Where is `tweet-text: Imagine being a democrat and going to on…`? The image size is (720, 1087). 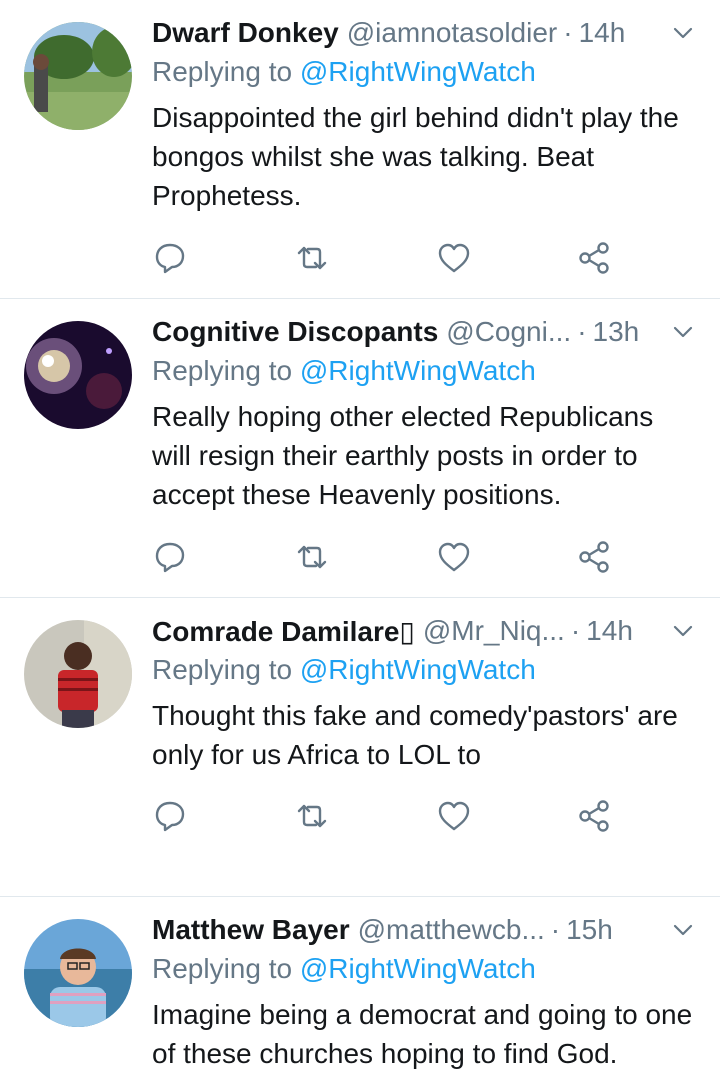 tweet-text: Imagine being a democrat and going to on… is located at coordinates (422, 1034).